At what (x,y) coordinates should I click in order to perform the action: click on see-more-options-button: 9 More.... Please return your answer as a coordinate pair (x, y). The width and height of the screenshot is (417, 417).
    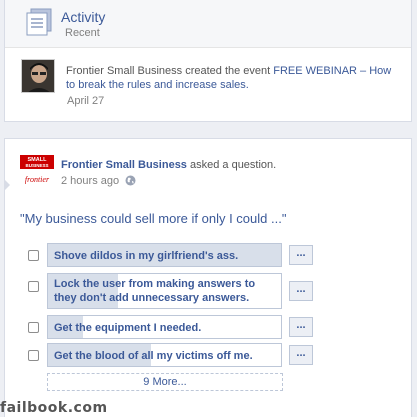
    Looking at the image, I should click on (165, 382).